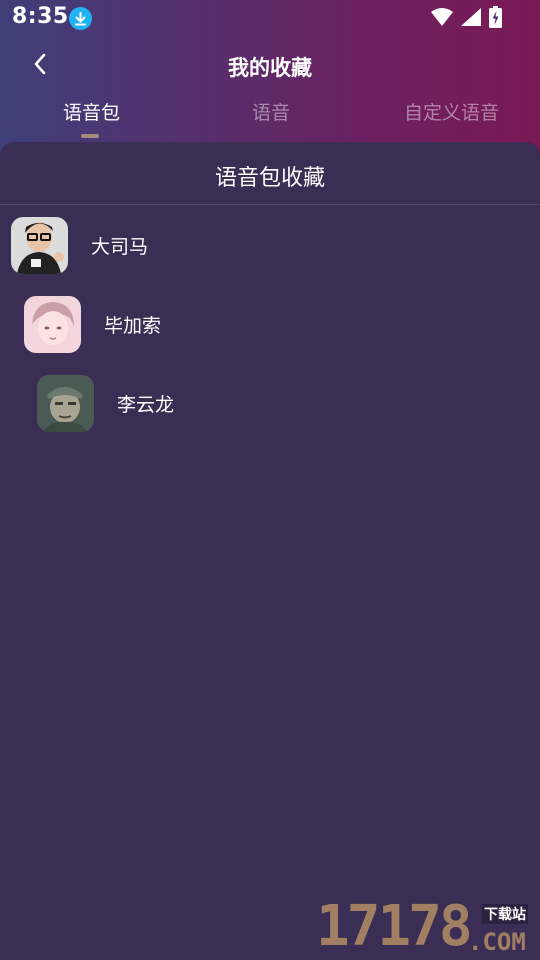 The height and width of the screenshot is (960, 540). What do you see at coordinates (505, 914) in the screenshot?
I see `watermark-tag: 下载站` at bounding box center [505, 914].